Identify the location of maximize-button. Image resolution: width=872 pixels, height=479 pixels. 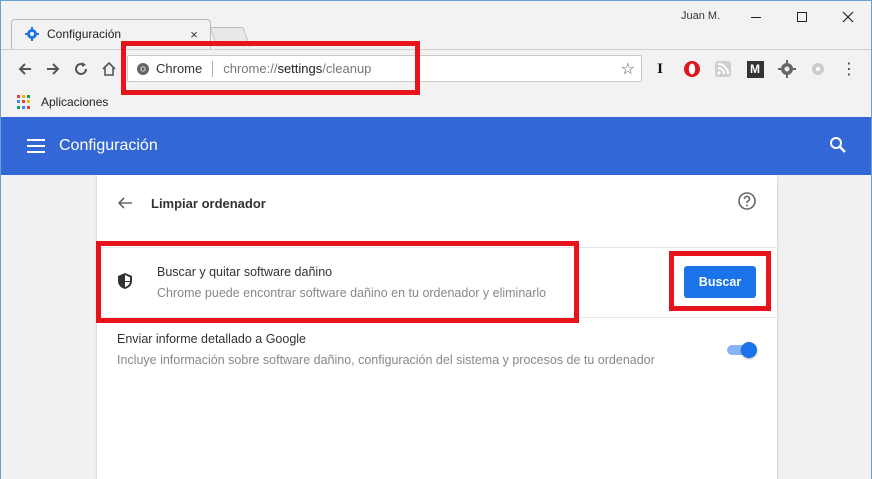
(802, 17).